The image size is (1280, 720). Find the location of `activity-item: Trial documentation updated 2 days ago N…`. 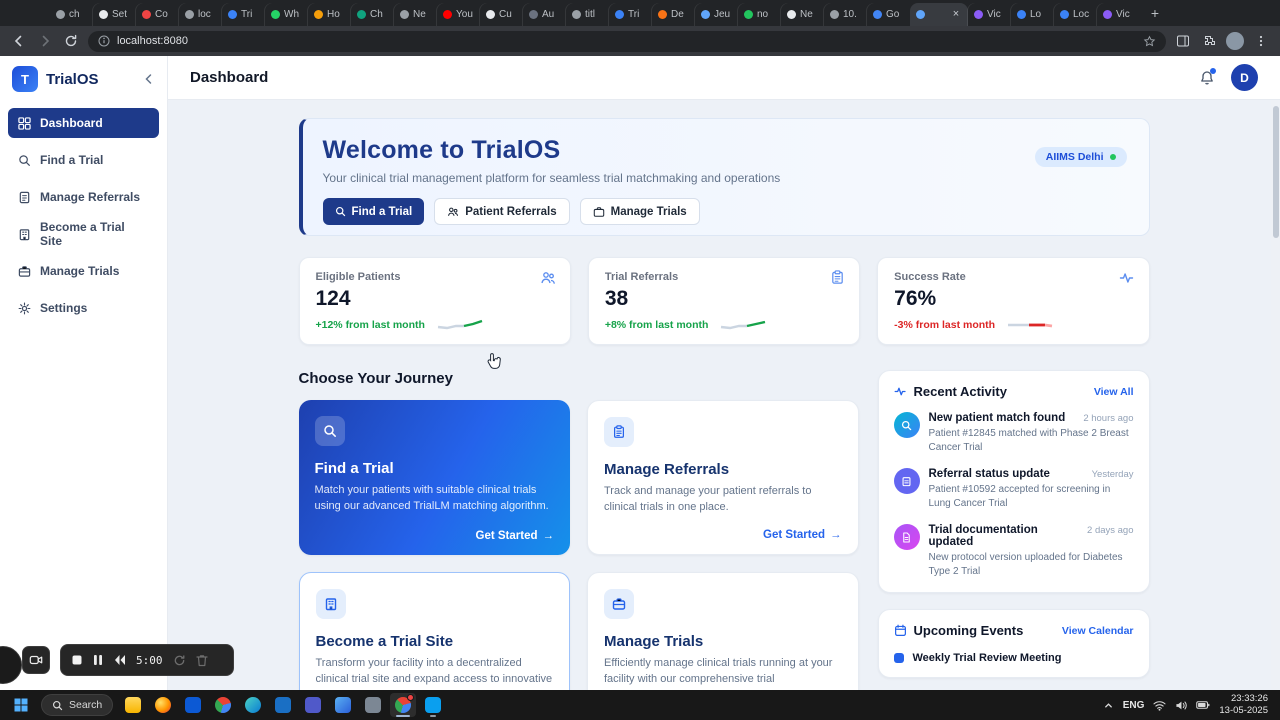

activity-item: Trial documentation updated 2 days ago N… is located at coordinates (1013, 551).